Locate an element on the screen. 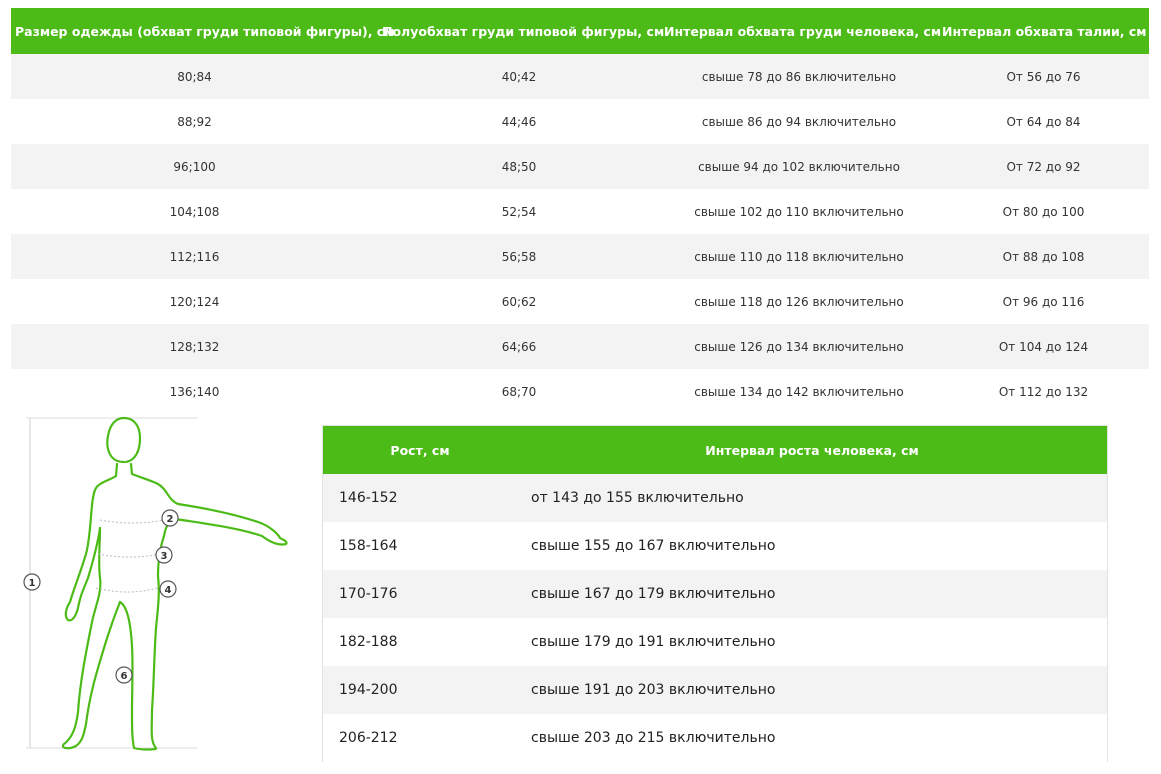 Image resolution: width=1161 pixels, height=774 pixels. header-height-interval: Интервал роста человека, см is located at coordinates (812, 450).